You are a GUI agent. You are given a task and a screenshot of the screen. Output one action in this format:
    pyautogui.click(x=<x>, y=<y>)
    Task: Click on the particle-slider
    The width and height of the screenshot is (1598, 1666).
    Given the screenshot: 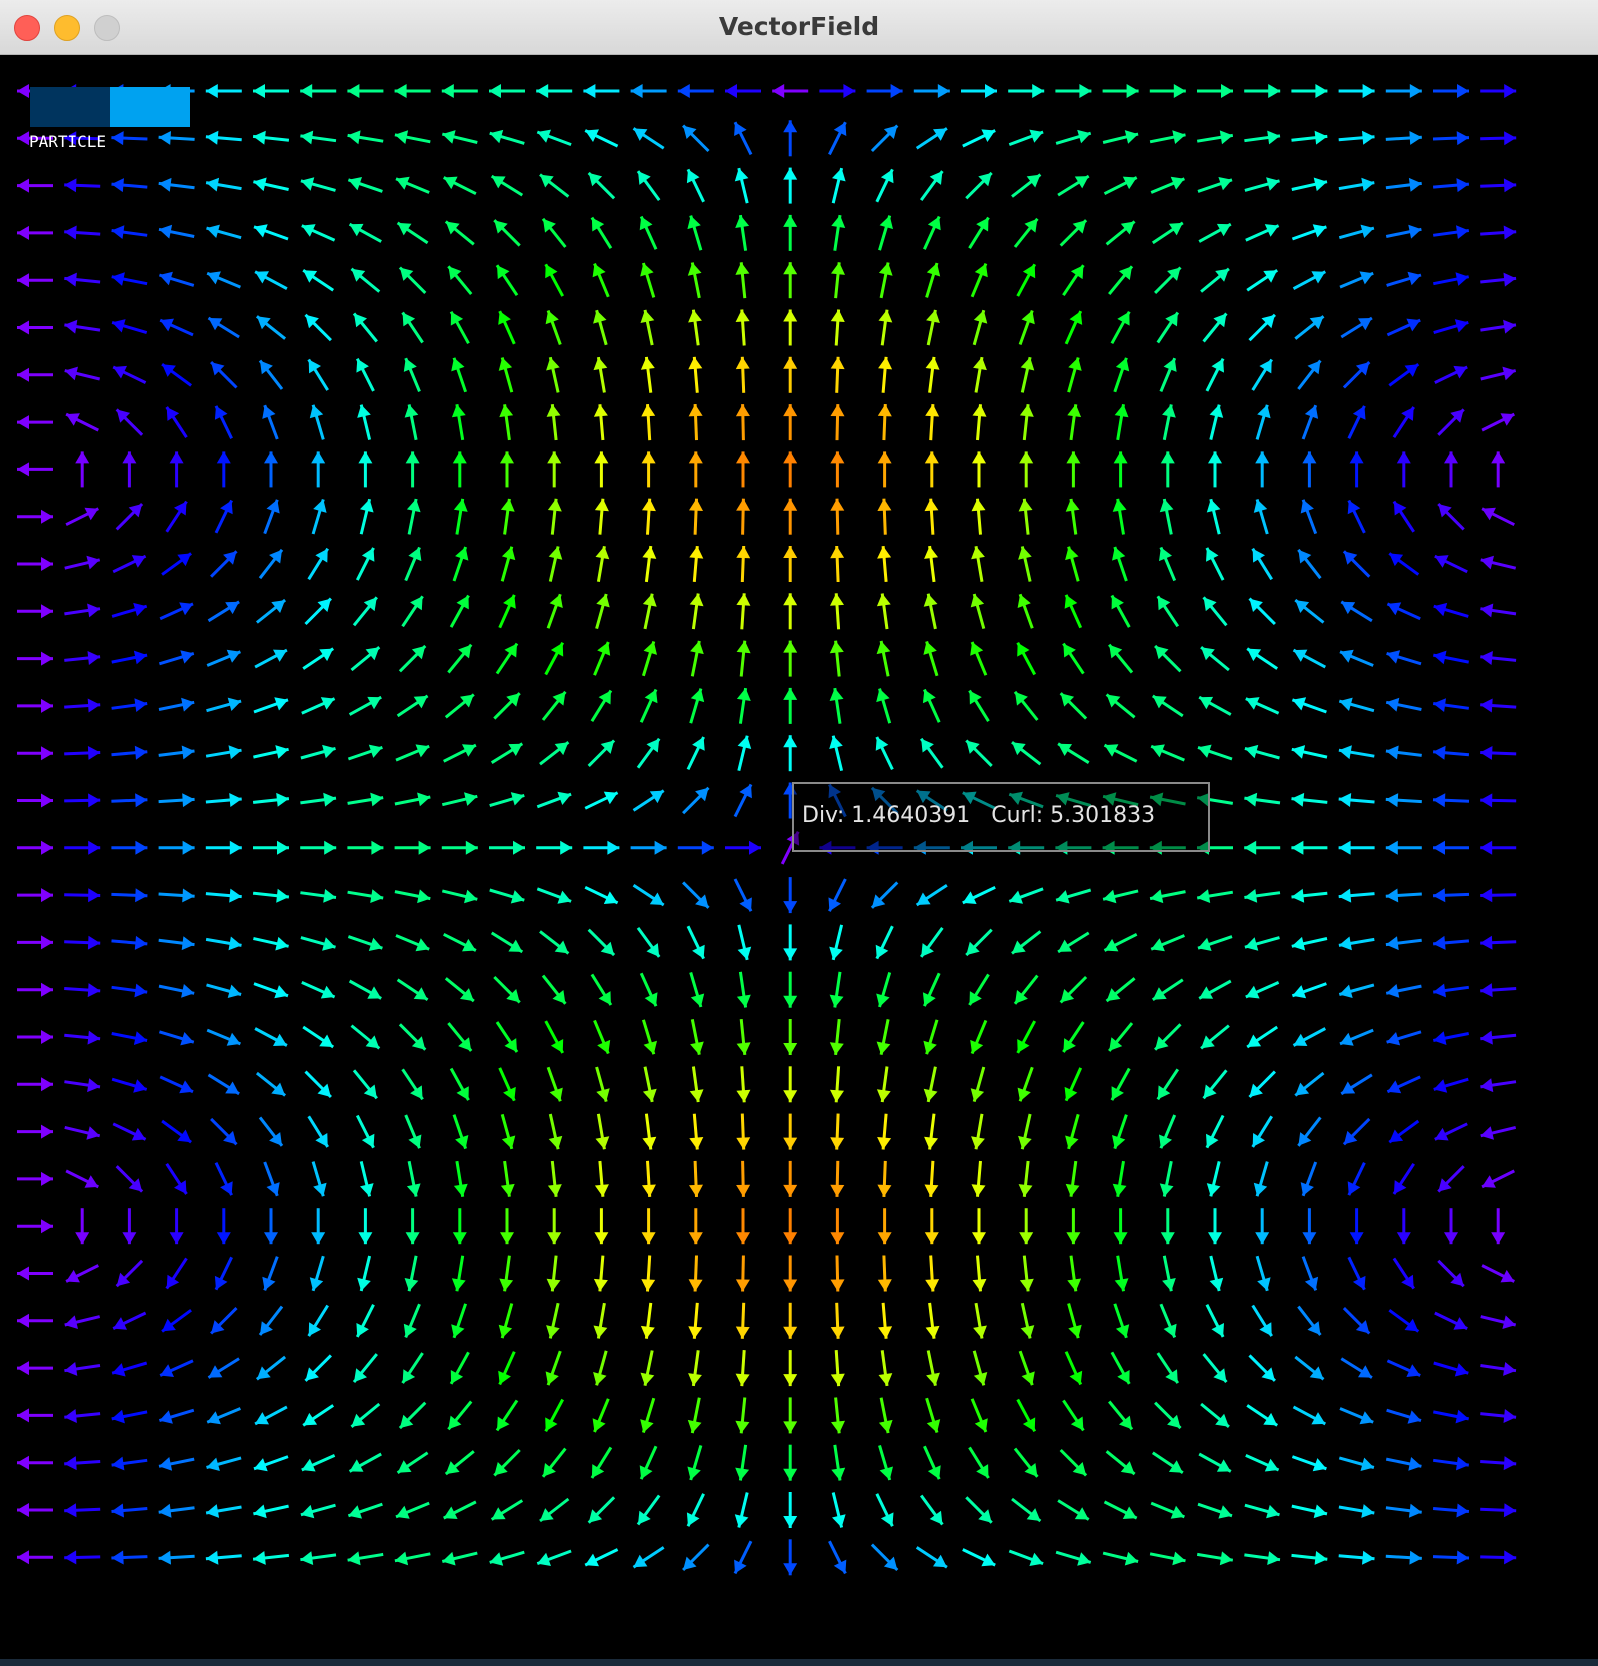 What is the action you would take?
    pyautogui.click(x=110, y=107)
    